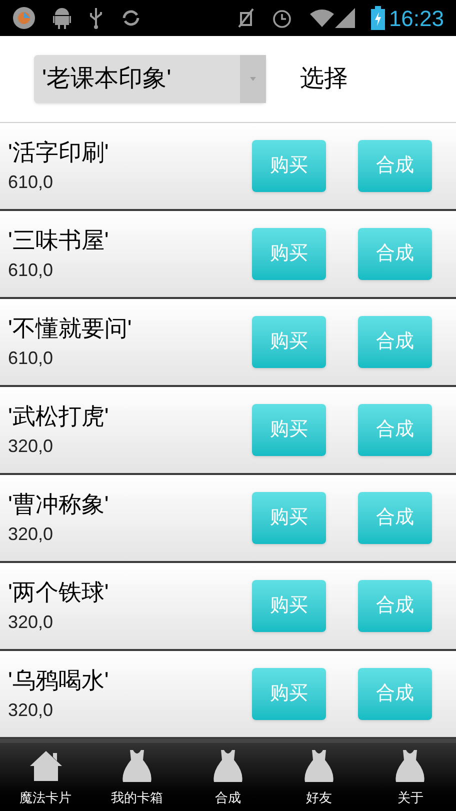 The width and height of the screenshot is (456, 811). What do you see at coordinates (62, 18) in the screenshot?
I see `android-icon` at bounding box center [62, 18].